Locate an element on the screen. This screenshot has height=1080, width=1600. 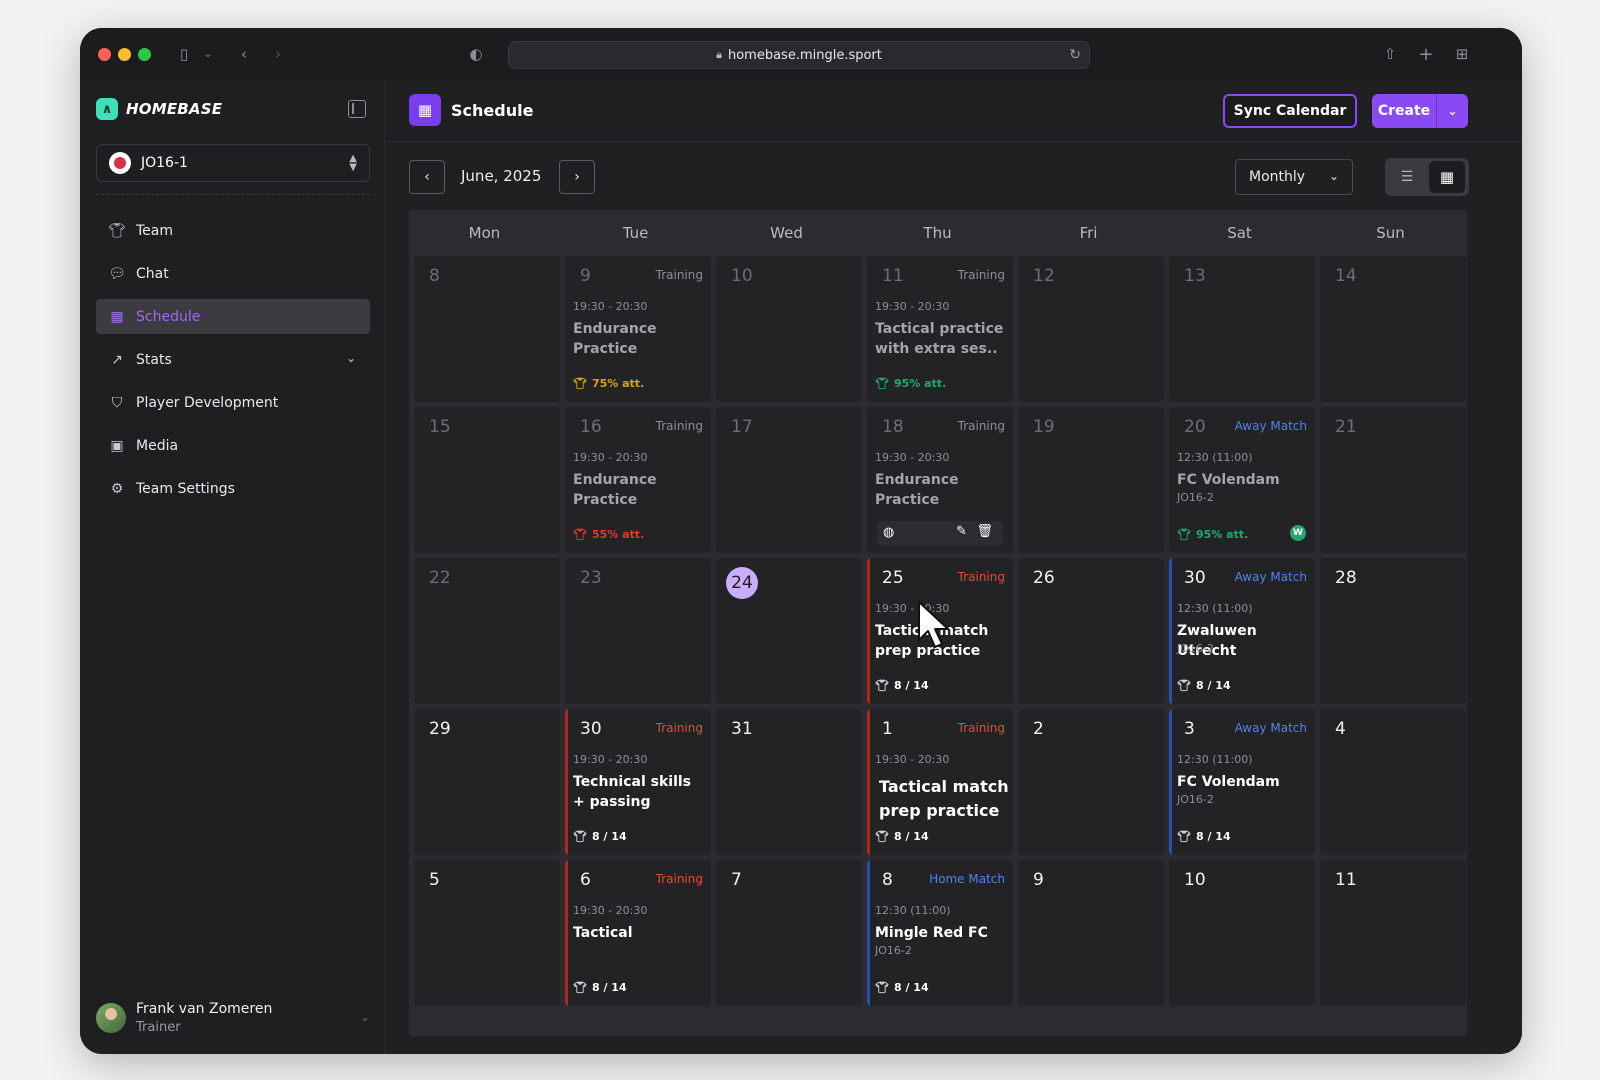
calendar-day: 31 is located at coordinates (789, 782).